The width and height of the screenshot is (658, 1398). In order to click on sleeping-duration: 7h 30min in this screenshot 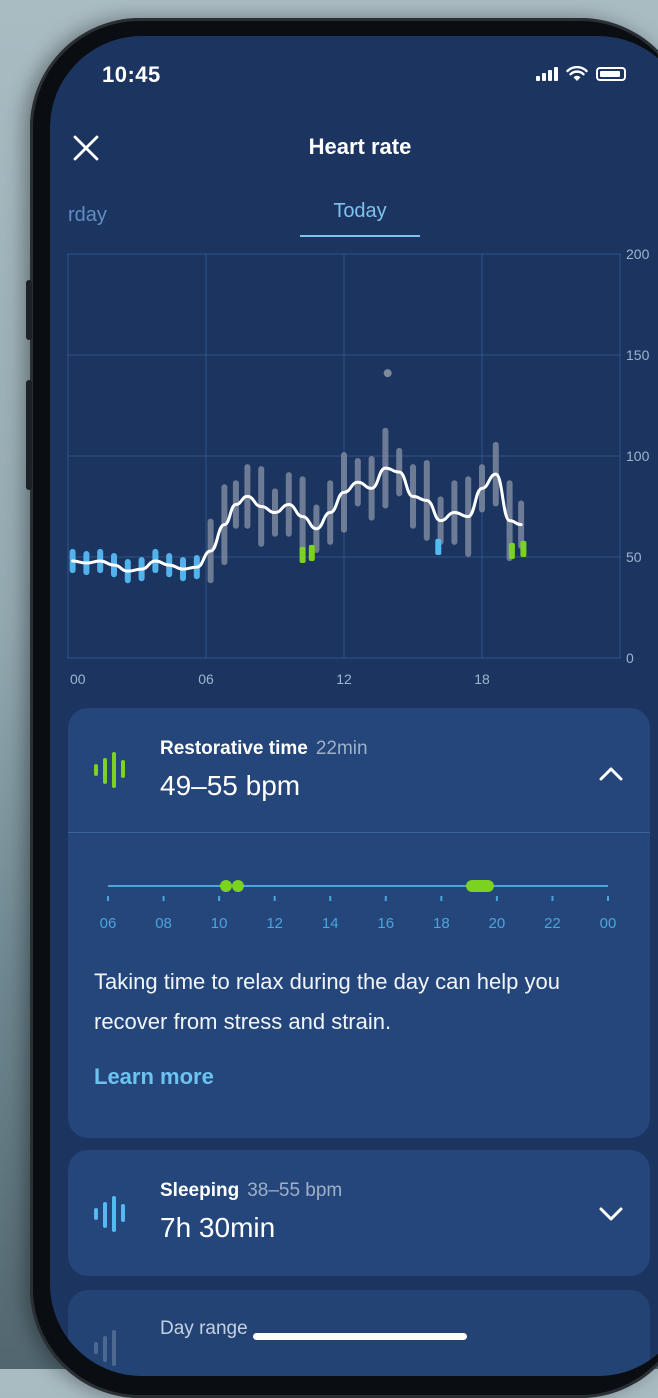, I will do `click(218, 1227)`.